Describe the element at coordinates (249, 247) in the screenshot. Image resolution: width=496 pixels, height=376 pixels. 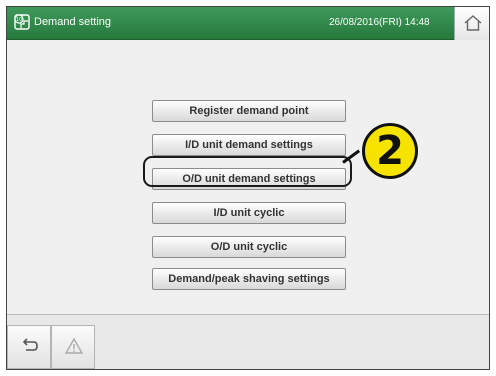
I see `od-unit-cyclic-button: O/D unit cyclic` at that location.